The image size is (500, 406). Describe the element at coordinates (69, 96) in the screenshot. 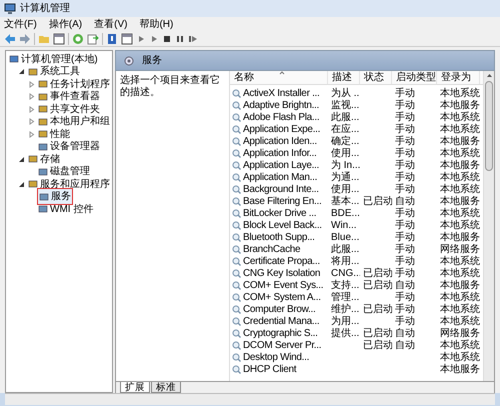

I see `tree-item: 事件查看器` at that location.